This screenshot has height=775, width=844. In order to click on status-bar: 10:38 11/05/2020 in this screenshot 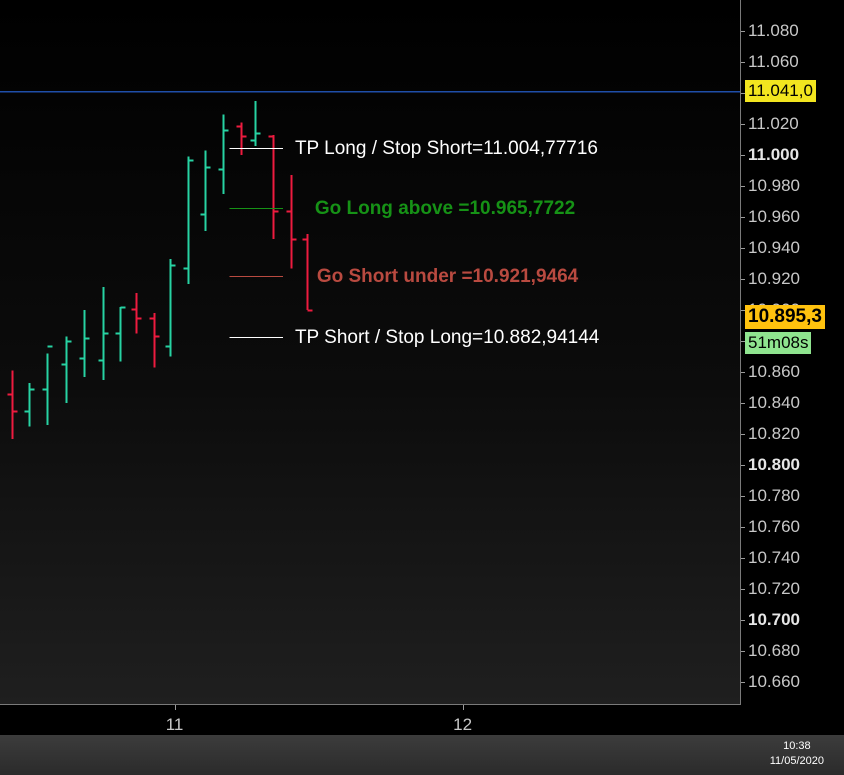, I will do `click(422, 755)`.